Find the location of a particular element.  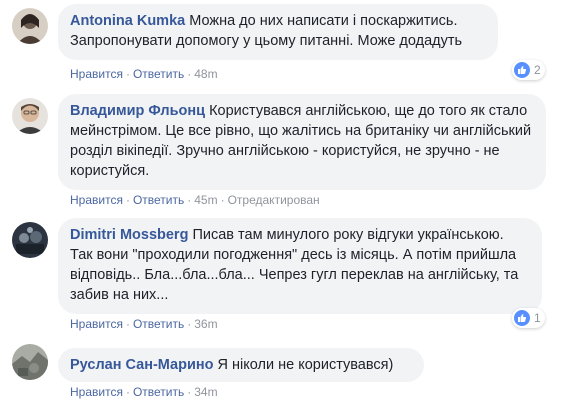

comment-author: Dimitri Mossberg is located at coordinates (129, 235).